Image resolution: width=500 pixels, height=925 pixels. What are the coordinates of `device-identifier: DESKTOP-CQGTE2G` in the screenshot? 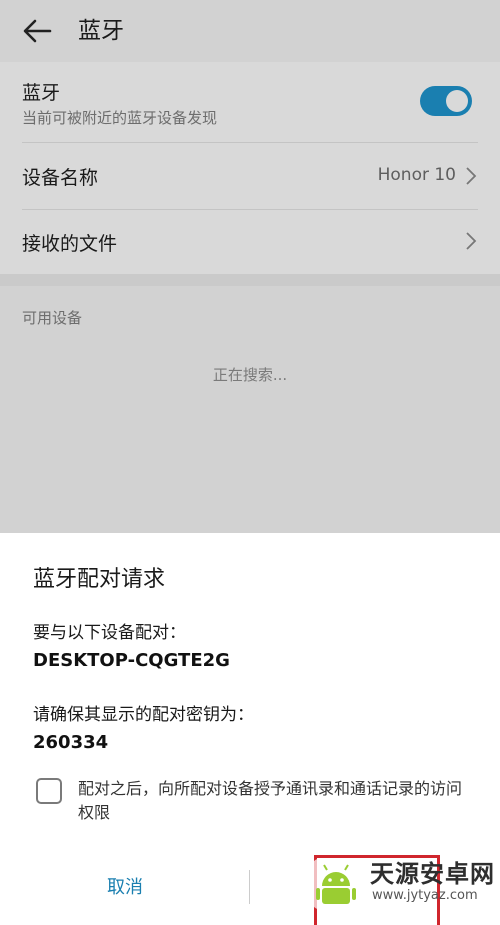 It's located at (131, 660).